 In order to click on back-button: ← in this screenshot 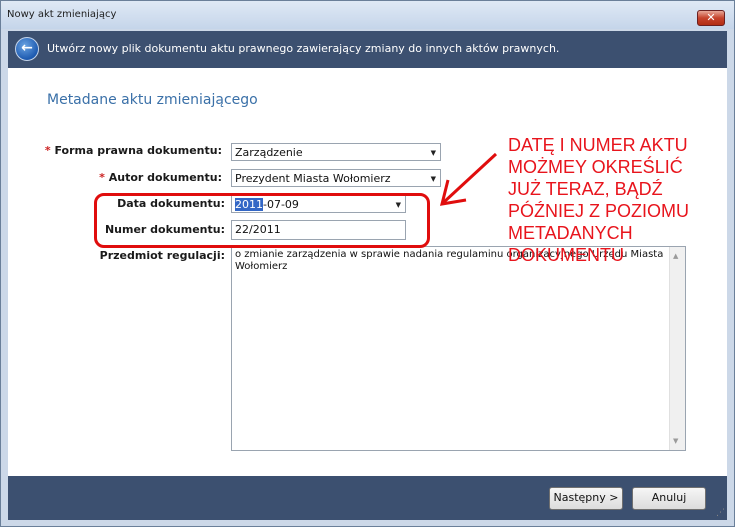, I will do `click(27, 49)`.